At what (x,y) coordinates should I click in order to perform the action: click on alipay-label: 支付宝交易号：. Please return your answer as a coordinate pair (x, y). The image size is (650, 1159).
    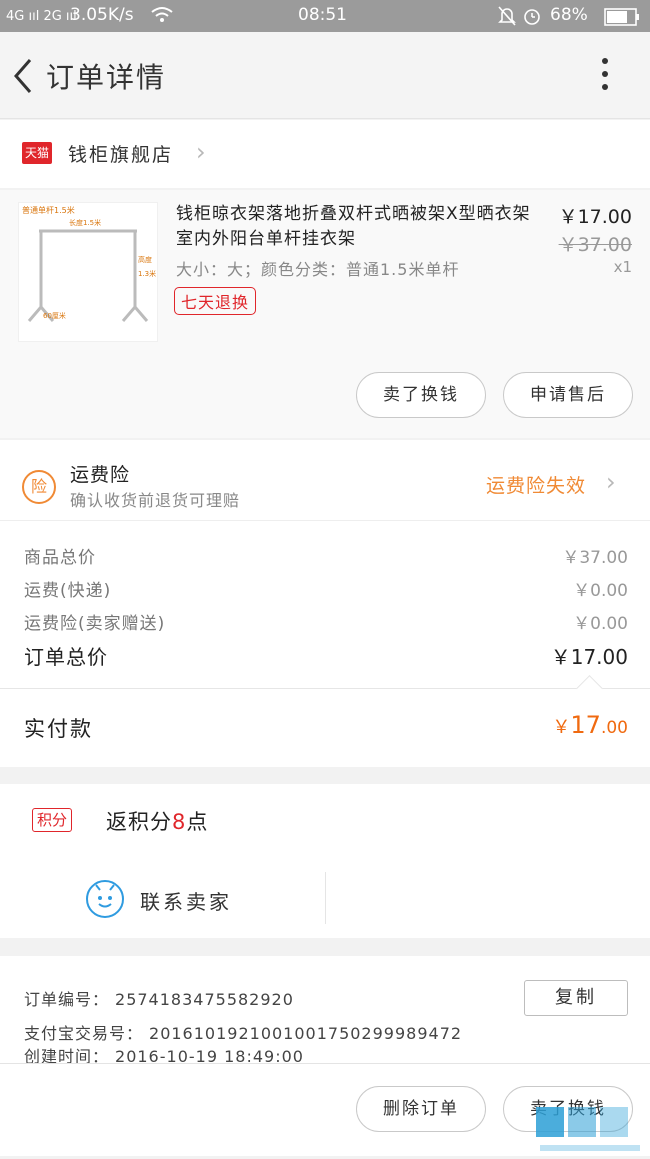
    Looking at the image, I should click on (84, 1033).